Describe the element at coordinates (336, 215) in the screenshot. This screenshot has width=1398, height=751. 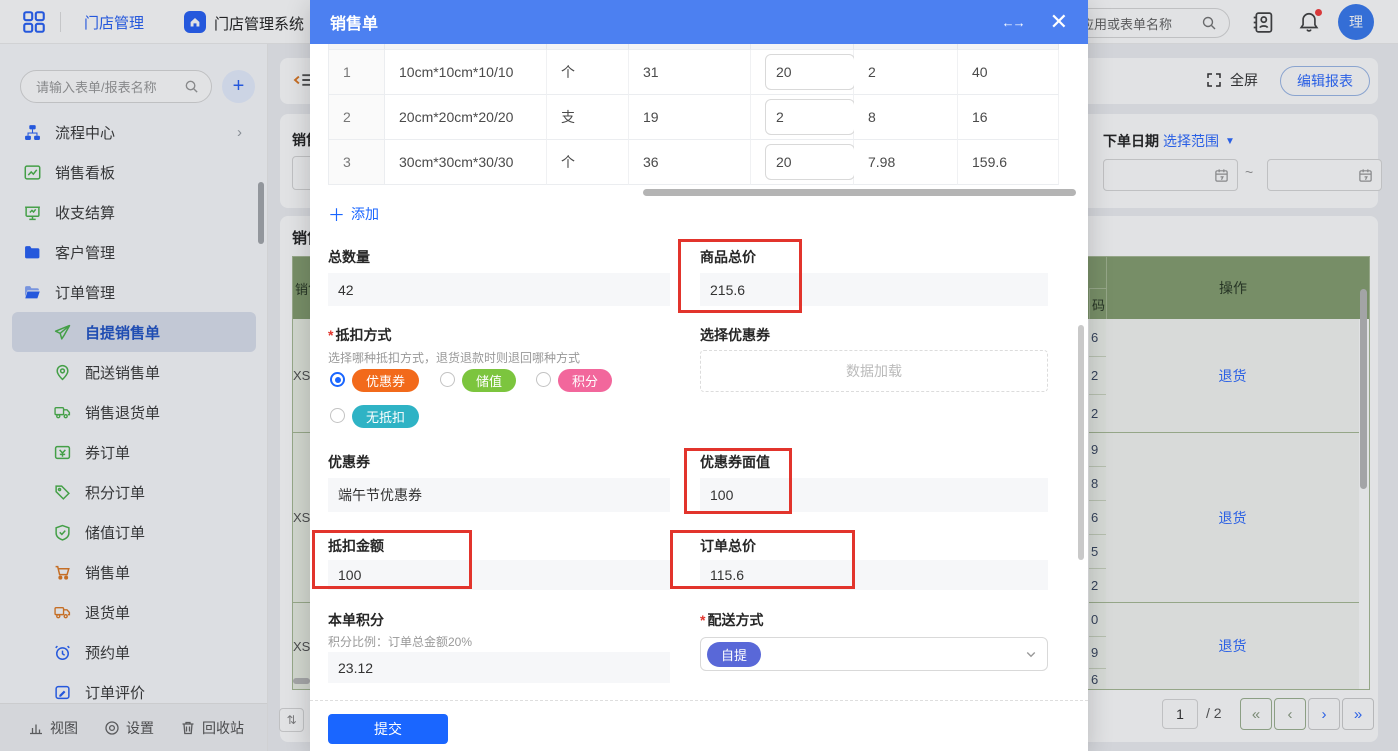
I see `plus-icon: ＋` at that location.